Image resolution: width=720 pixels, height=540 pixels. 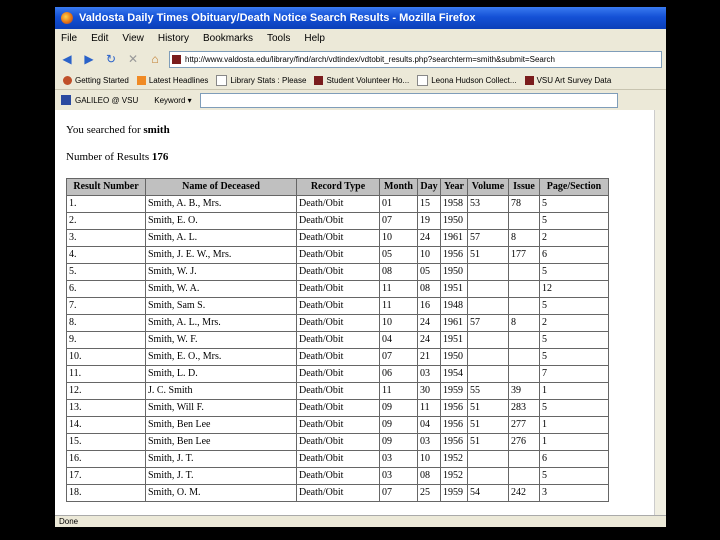 I want to click on table-cell: 4., so click(x=106, y=255).